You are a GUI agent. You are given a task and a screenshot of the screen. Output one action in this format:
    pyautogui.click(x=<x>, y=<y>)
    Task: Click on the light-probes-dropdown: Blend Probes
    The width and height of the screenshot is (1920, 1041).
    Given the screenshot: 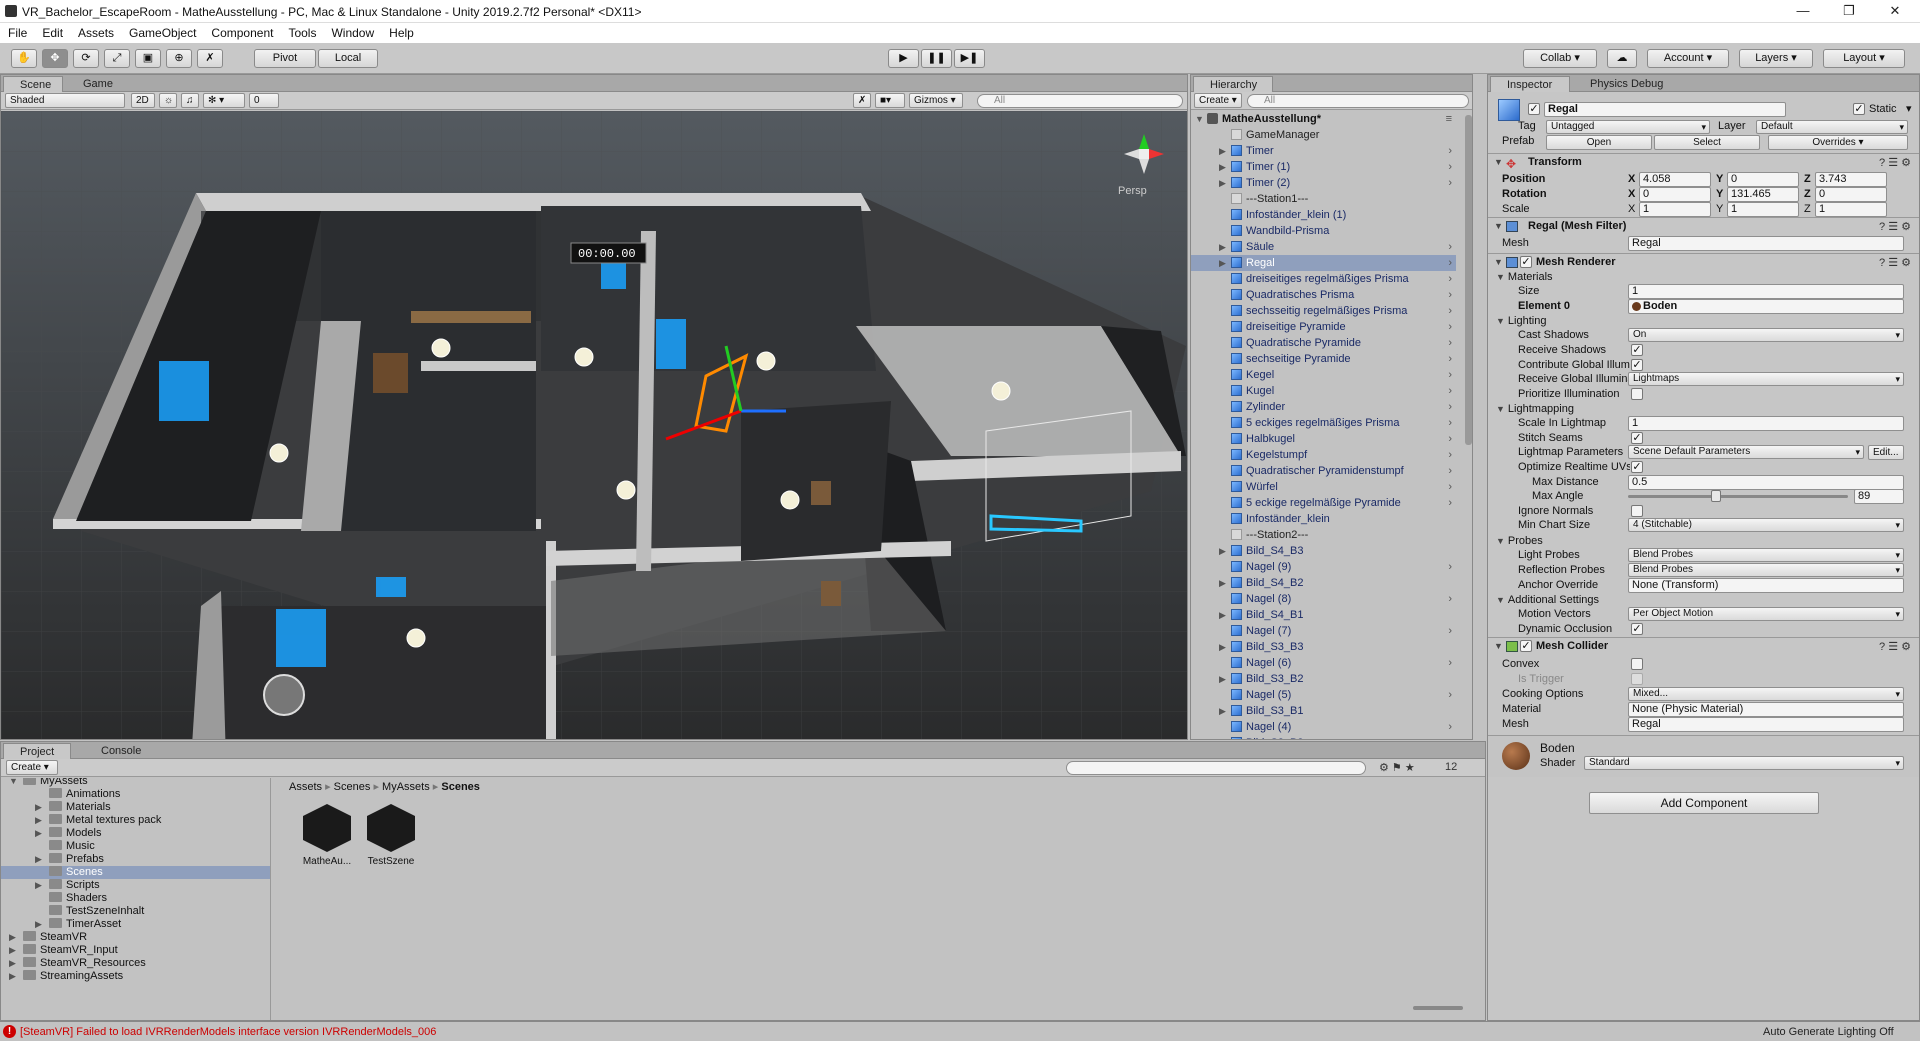 What is the action you would take?
    pyautogui.click(x=1766, y=555)
    